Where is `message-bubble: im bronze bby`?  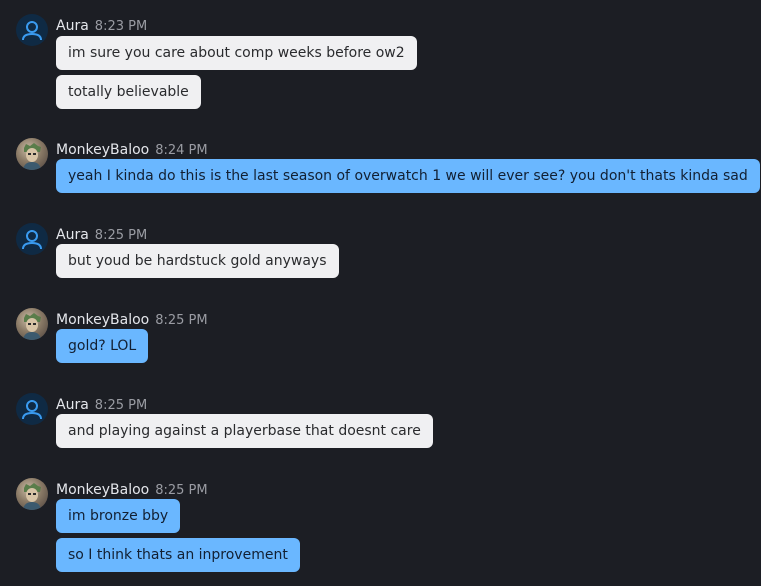 message-bubble: im bronze bby is located at coordinates (118, 516).